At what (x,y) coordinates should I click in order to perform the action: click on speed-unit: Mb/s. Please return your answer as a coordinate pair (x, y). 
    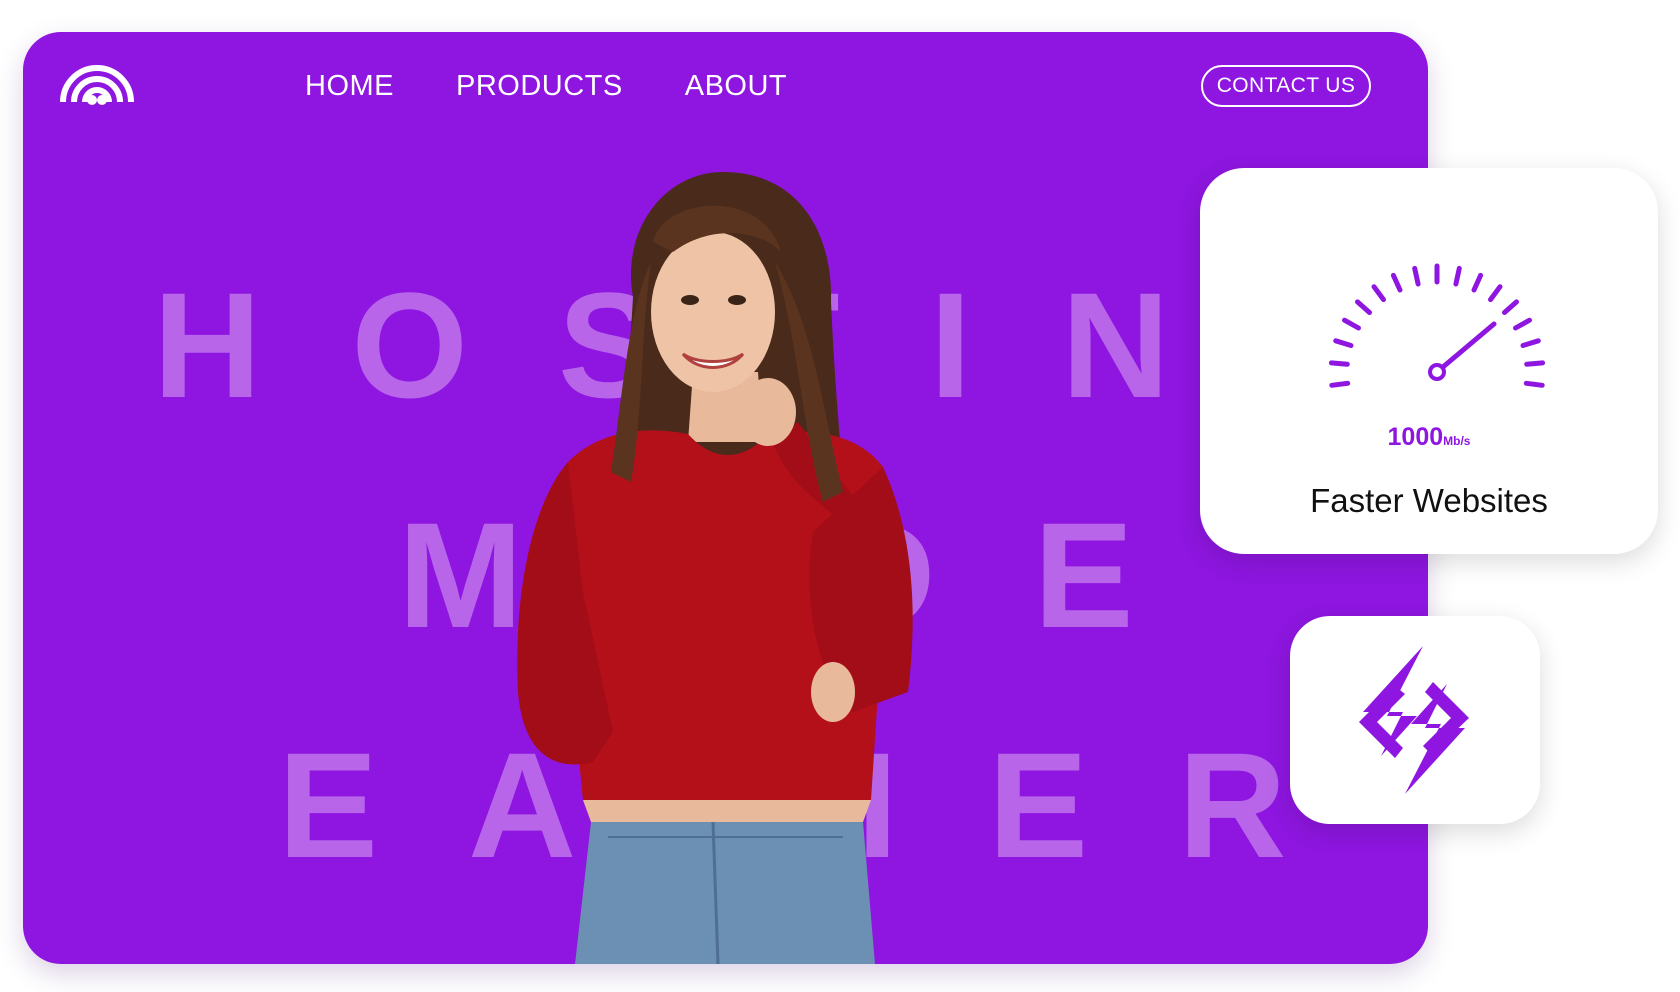
    Looking at the image, I should click on (1457, 441).